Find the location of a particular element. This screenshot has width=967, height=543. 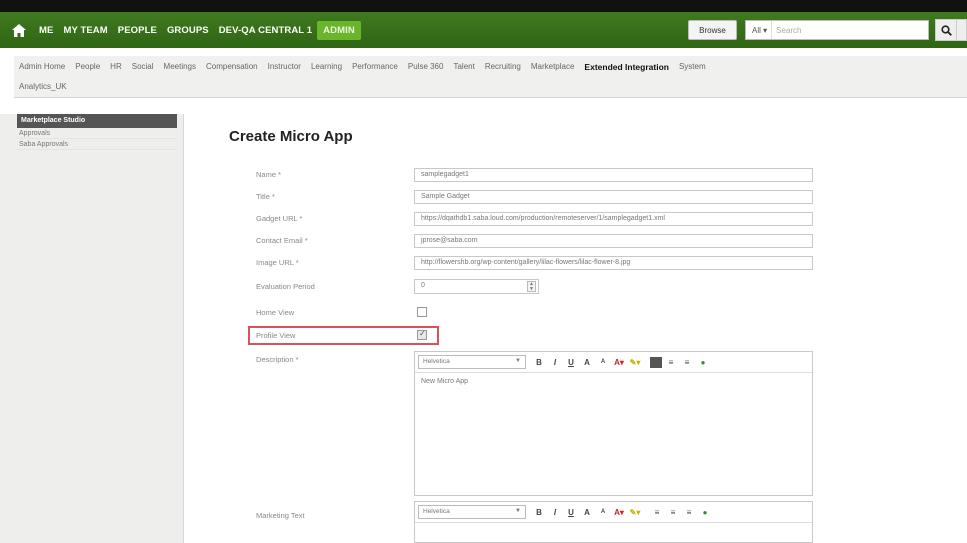

contact-email-label: Contact Email * is located at coordinates (282, 240).